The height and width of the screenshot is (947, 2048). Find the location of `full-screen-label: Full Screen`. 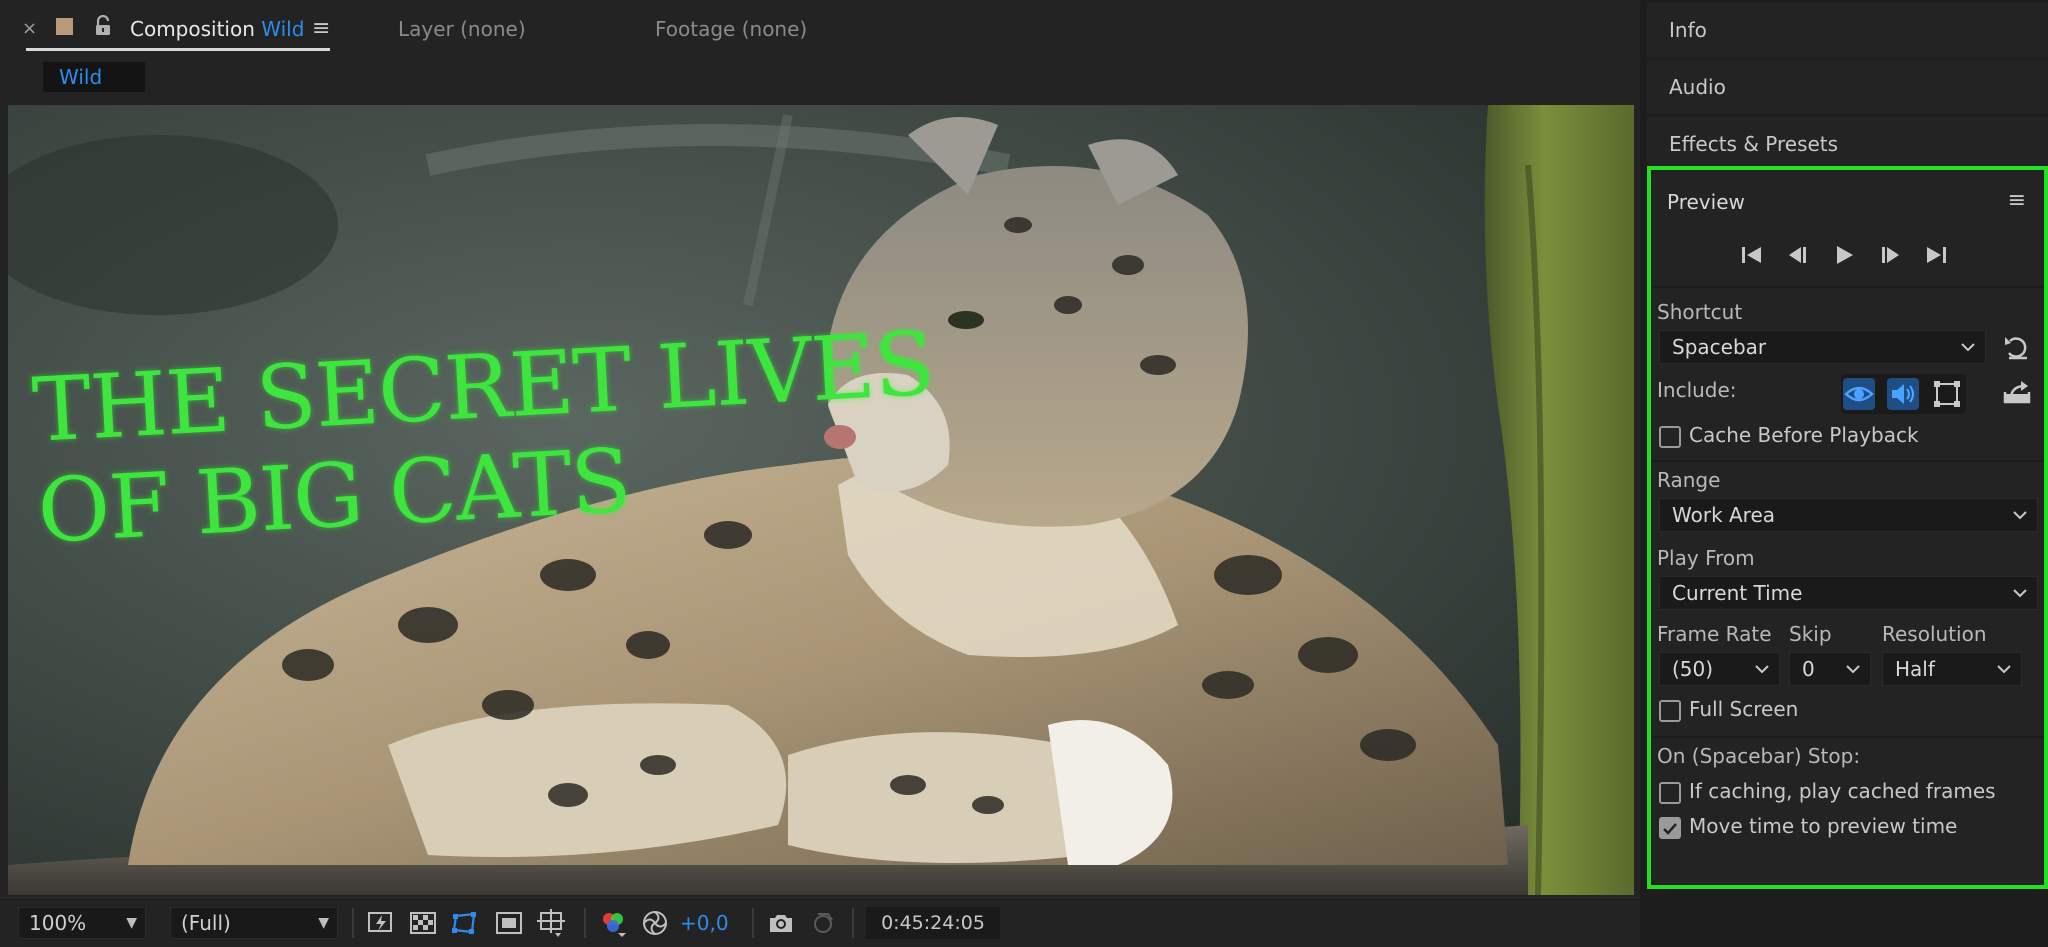

full-screen-label: Full Screen is located at coordinates (1744, 709).